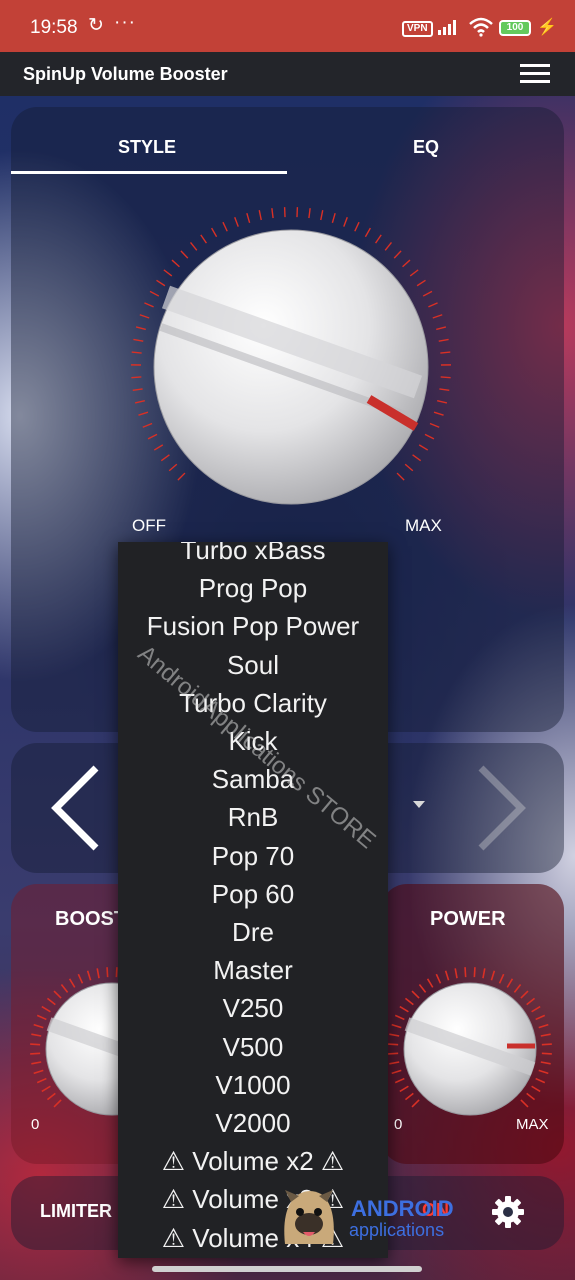  What do you see at coordinates (253, 1047) in the screenshot?
I see `preset-option: V500` at bounding box center [253, 1047].